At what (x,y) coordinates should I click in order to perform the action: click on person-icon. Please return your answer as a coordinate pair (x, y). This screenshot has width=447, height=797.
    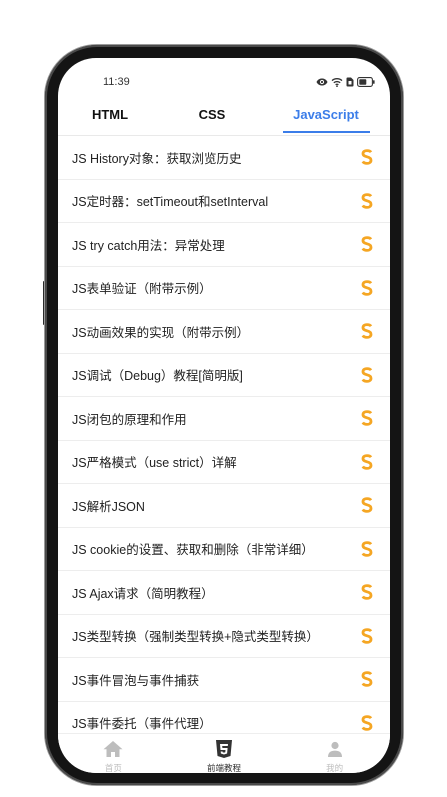
    Looking at the image, I should click on (334, 749).